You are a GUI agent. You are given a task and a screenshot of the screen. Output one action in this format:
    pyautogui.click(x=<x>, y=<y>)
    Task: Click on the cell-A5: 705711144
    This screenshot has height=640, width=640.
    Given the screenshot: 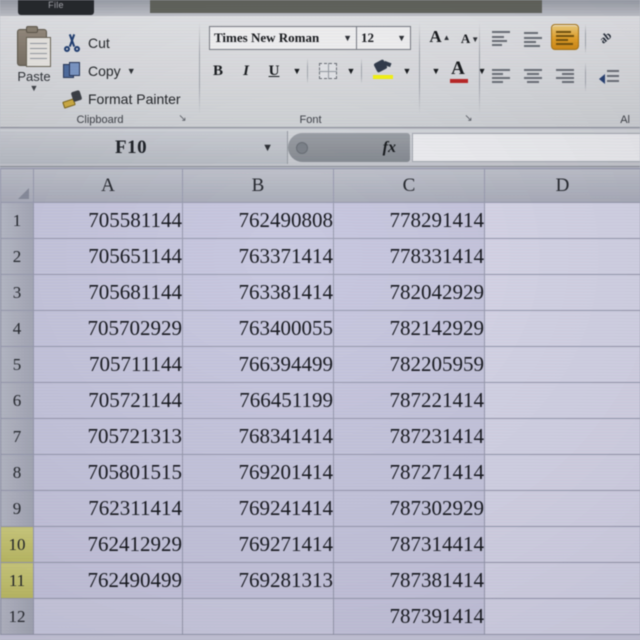 What is the action you would take?
    pyautogui.click(x=108, y=364)
    